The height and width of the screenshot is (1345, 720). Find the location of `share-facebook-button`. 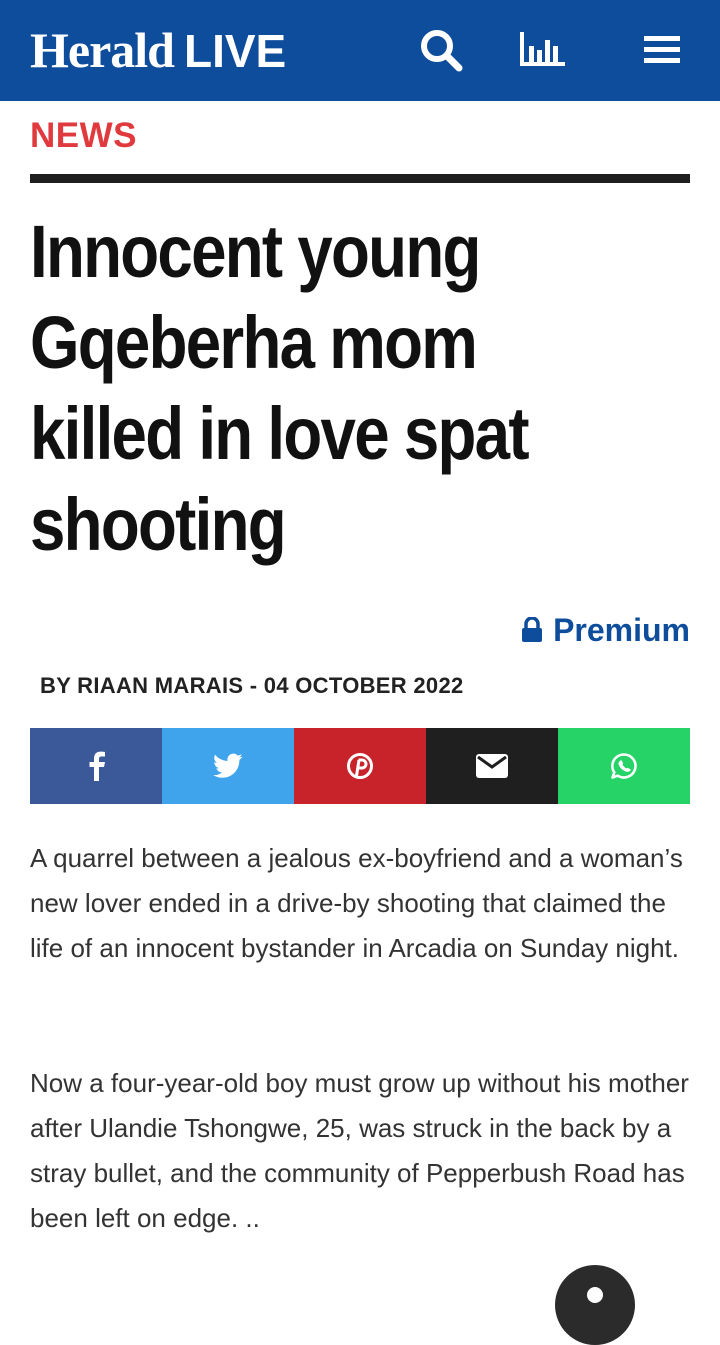

share-facebook-button is located at coordinates (96, 766).